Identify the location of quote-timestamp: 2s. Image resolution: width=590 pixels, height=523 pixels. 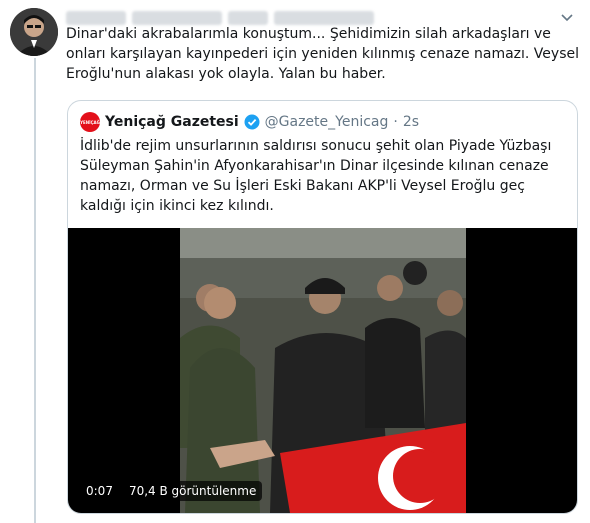
(411, 122).